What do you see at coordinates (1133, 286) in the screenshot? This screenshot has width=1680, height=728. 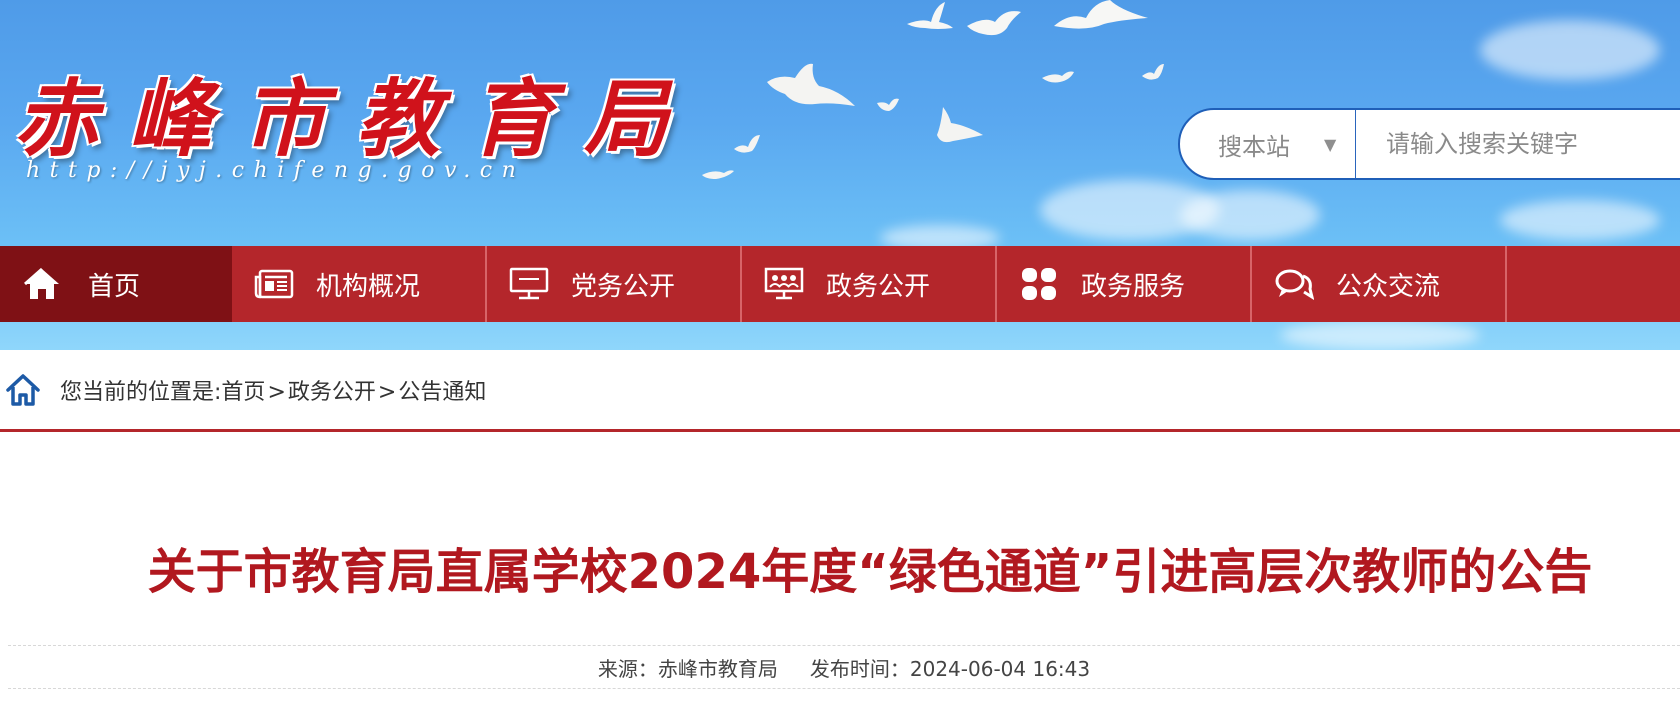 I see `nav-item-label: 政务服务` at bounding box center [1133, 286].